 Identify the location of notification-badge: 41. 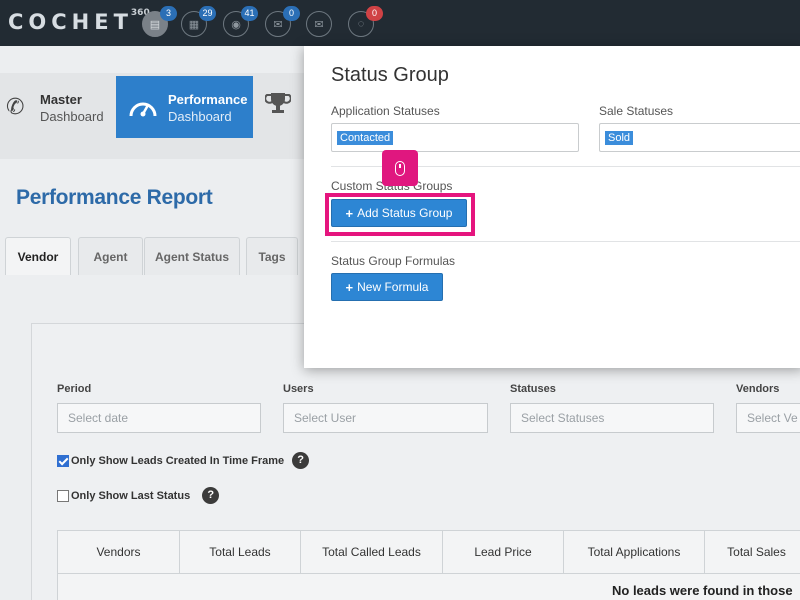
(249, 13).